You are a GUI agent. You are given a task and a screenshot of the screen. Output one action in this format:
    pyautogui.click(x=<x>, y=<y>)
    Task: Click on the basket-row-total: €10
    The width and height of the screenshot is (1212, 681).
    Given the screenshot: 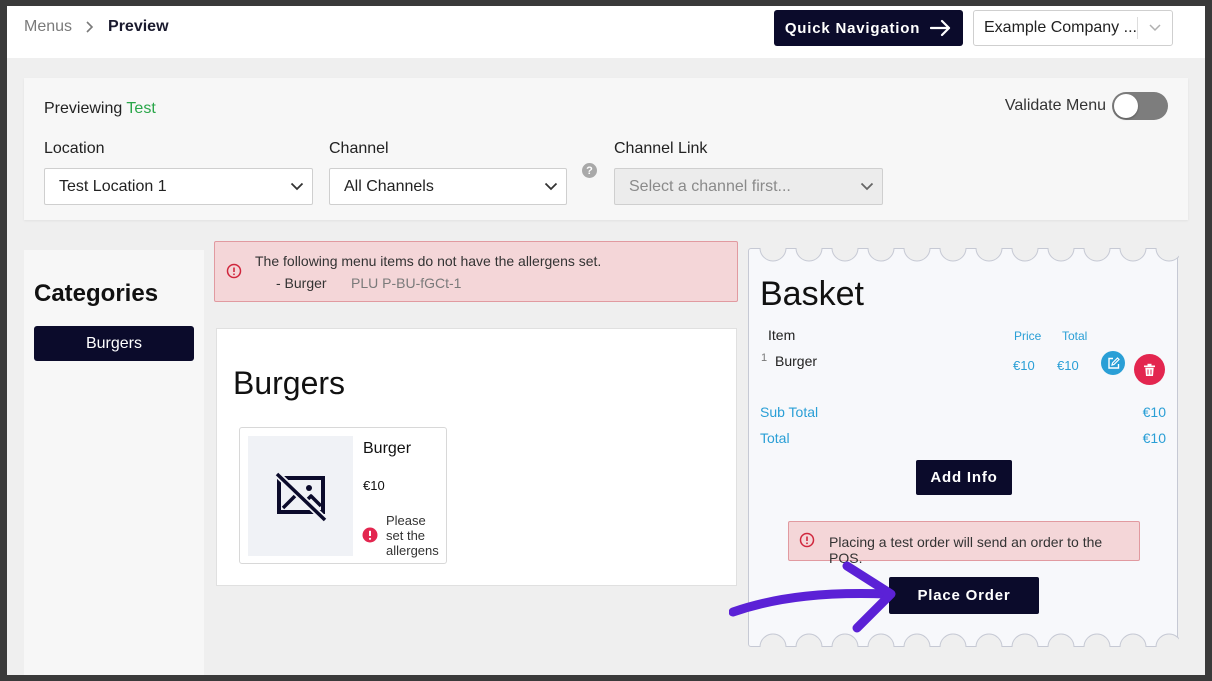 What is the action you would take?
    pyautogui.click(x=1068, y=365)
    